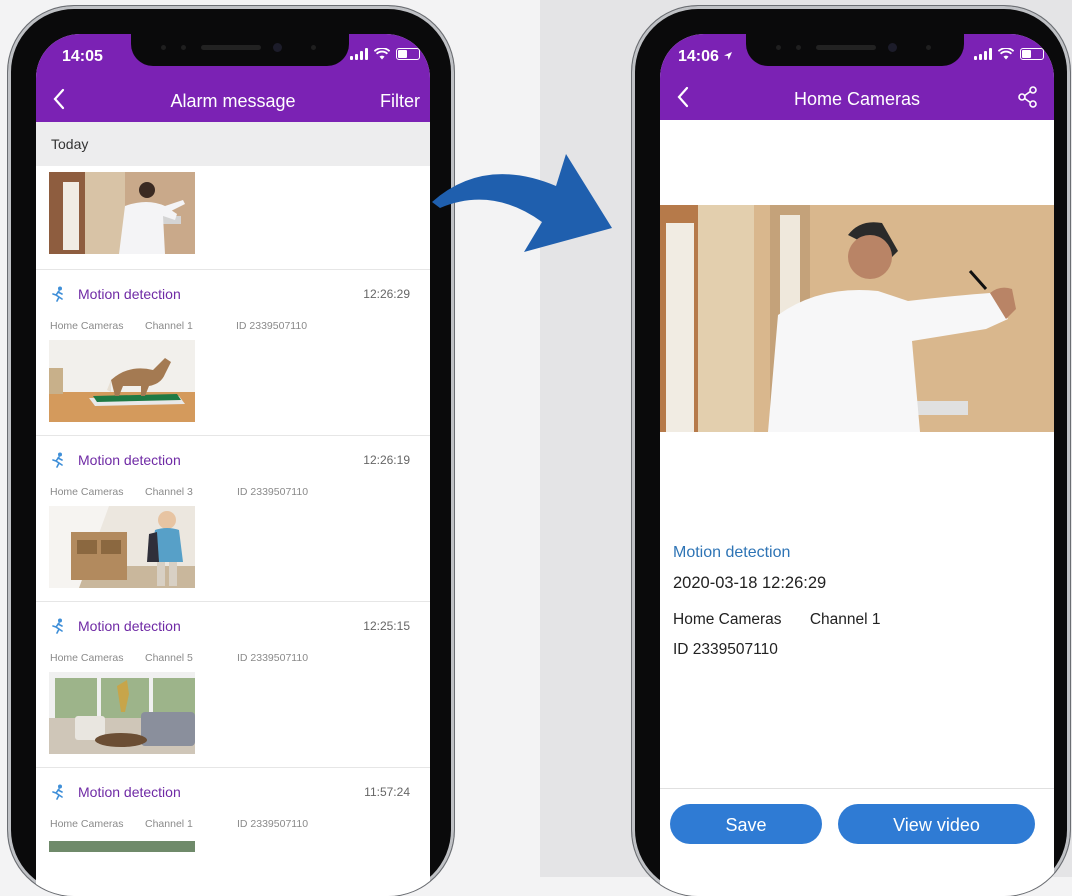 This screenshot has height=896, width=1072. What do you see at coordinates (857, 99) in the screenshot?
I see `page-title: Home Cameras` at bounding box center [857, 99].